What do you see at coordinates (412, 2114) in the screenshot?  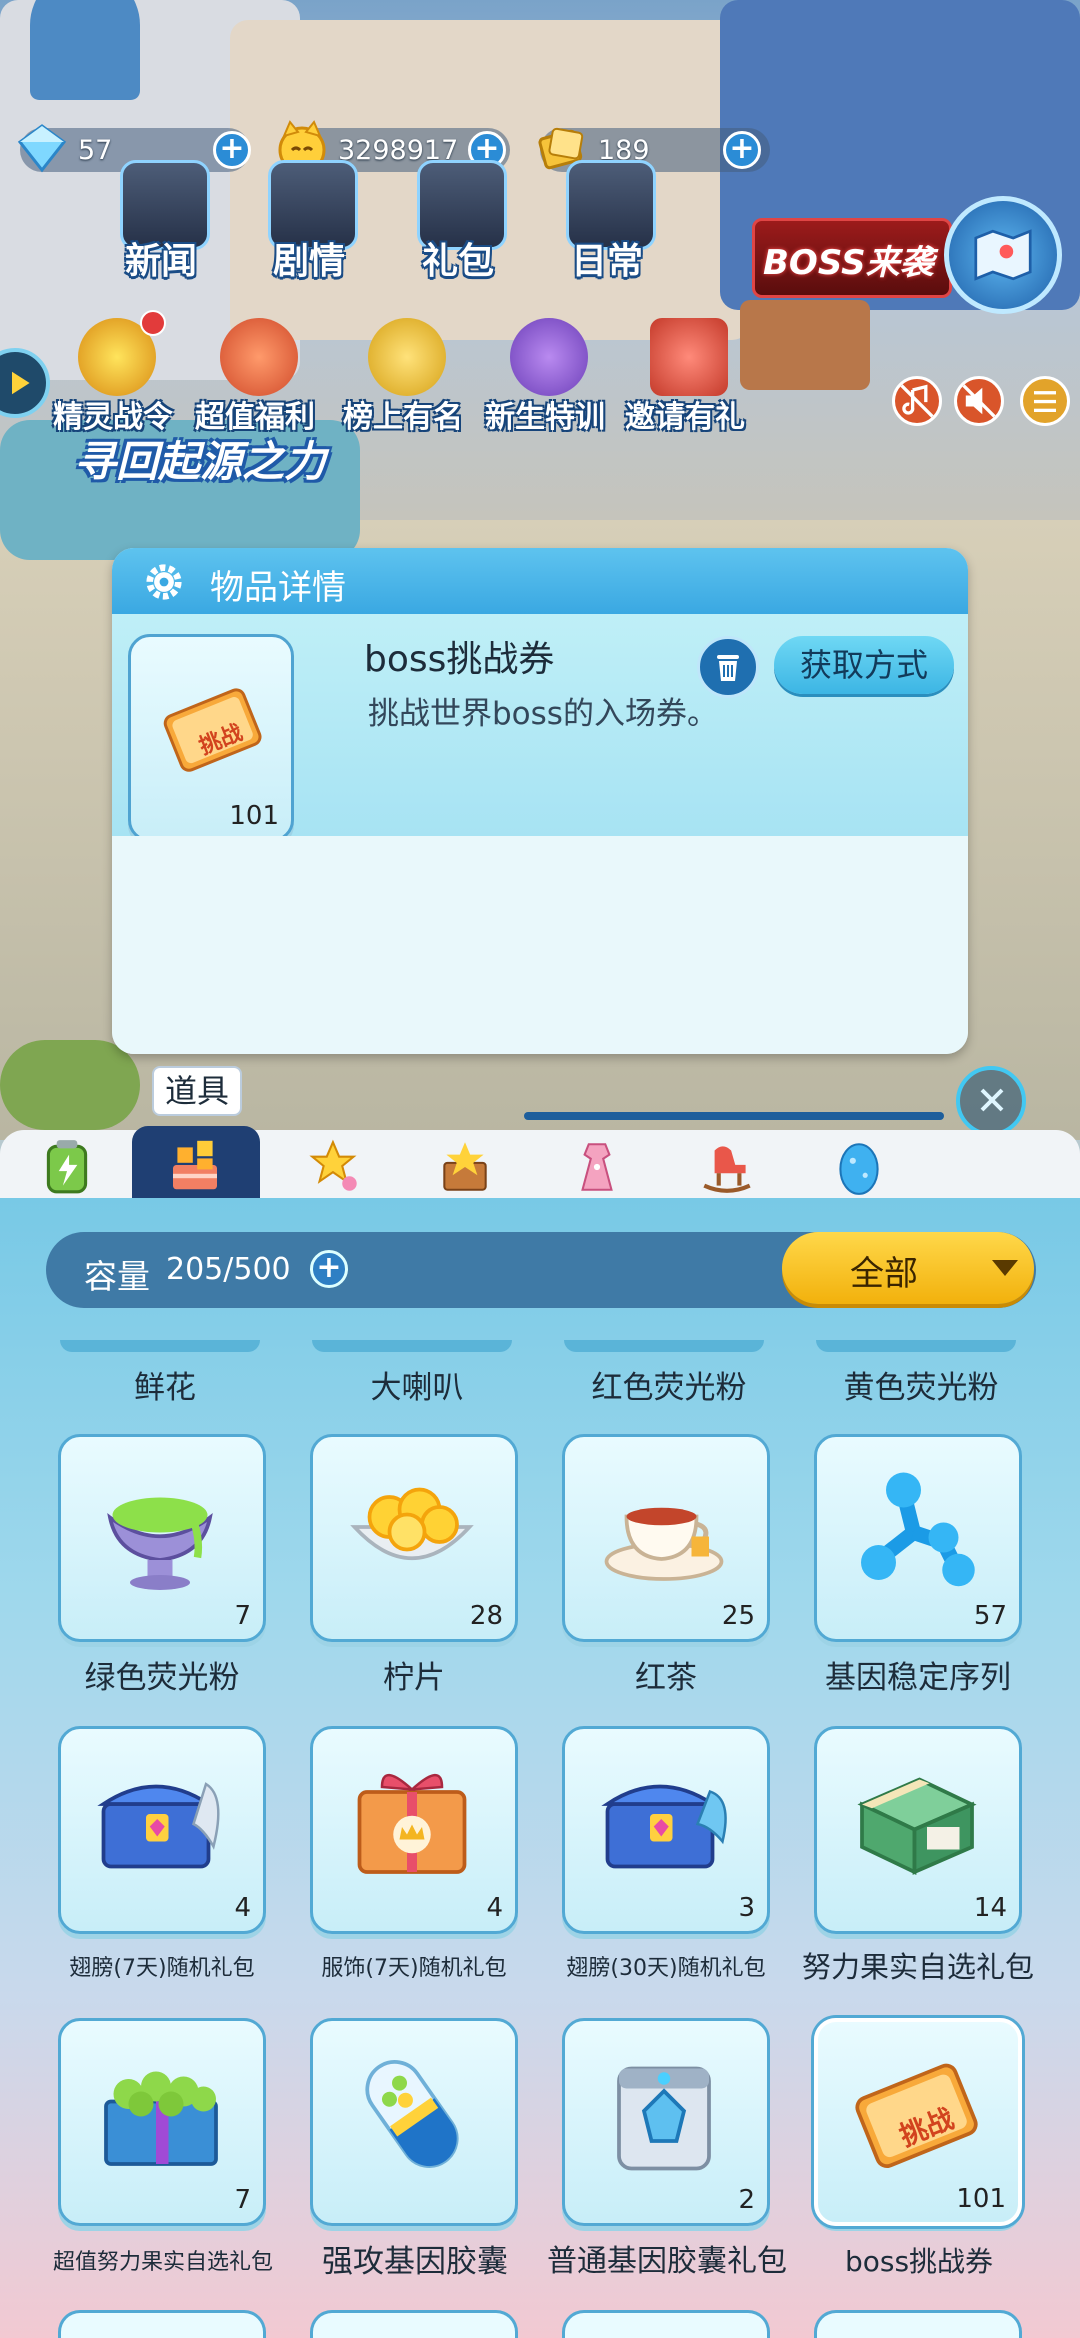 I see `gene-capsule-icon` at bounding box center [412, 2114].